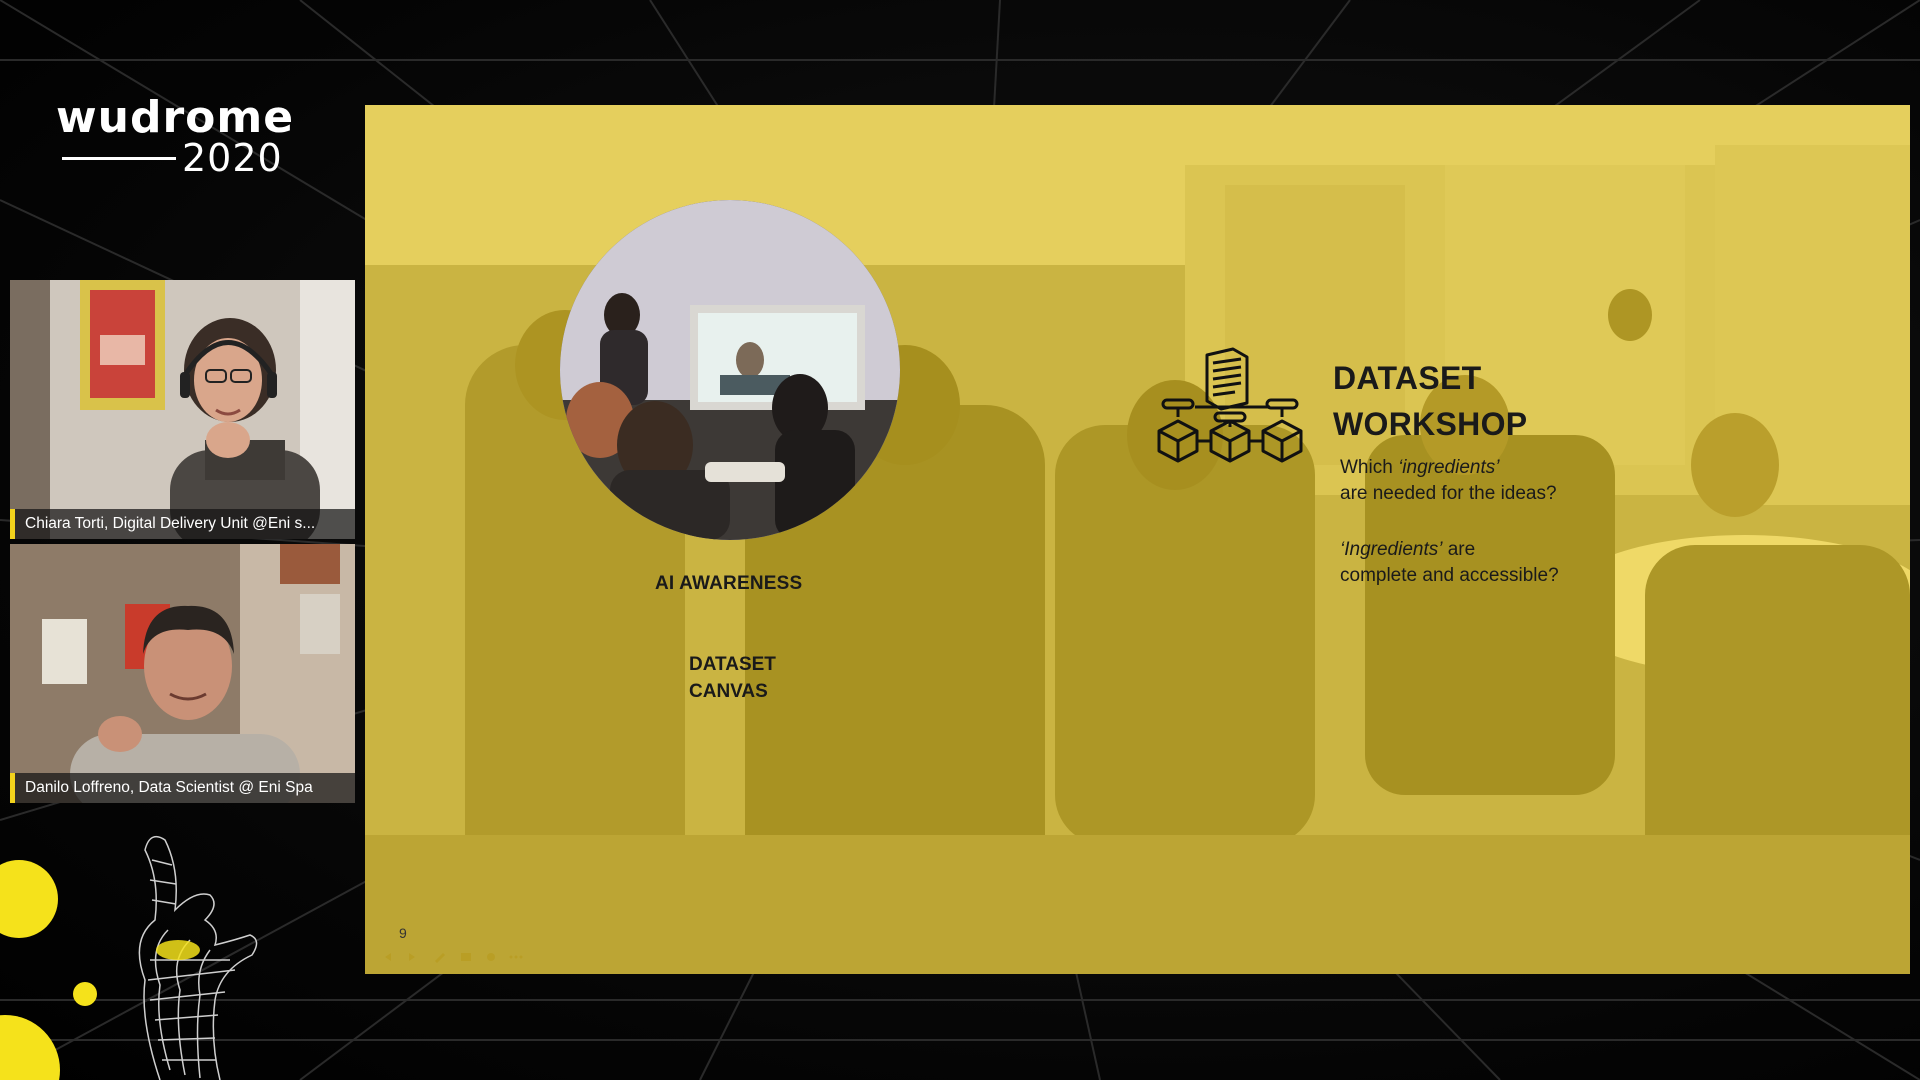 This screenshot has height=1080, width=1920. What do you see at coordinates (466, 957) in the screenshot?
I see `slides-grid-icon` at bounding box center [466, 957].